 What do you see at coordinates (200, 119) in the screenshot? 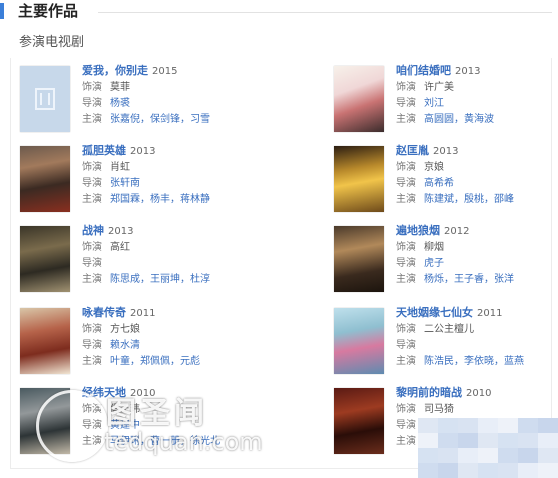
I see `cast-link: 习雪` at bounding box center [200, 119].